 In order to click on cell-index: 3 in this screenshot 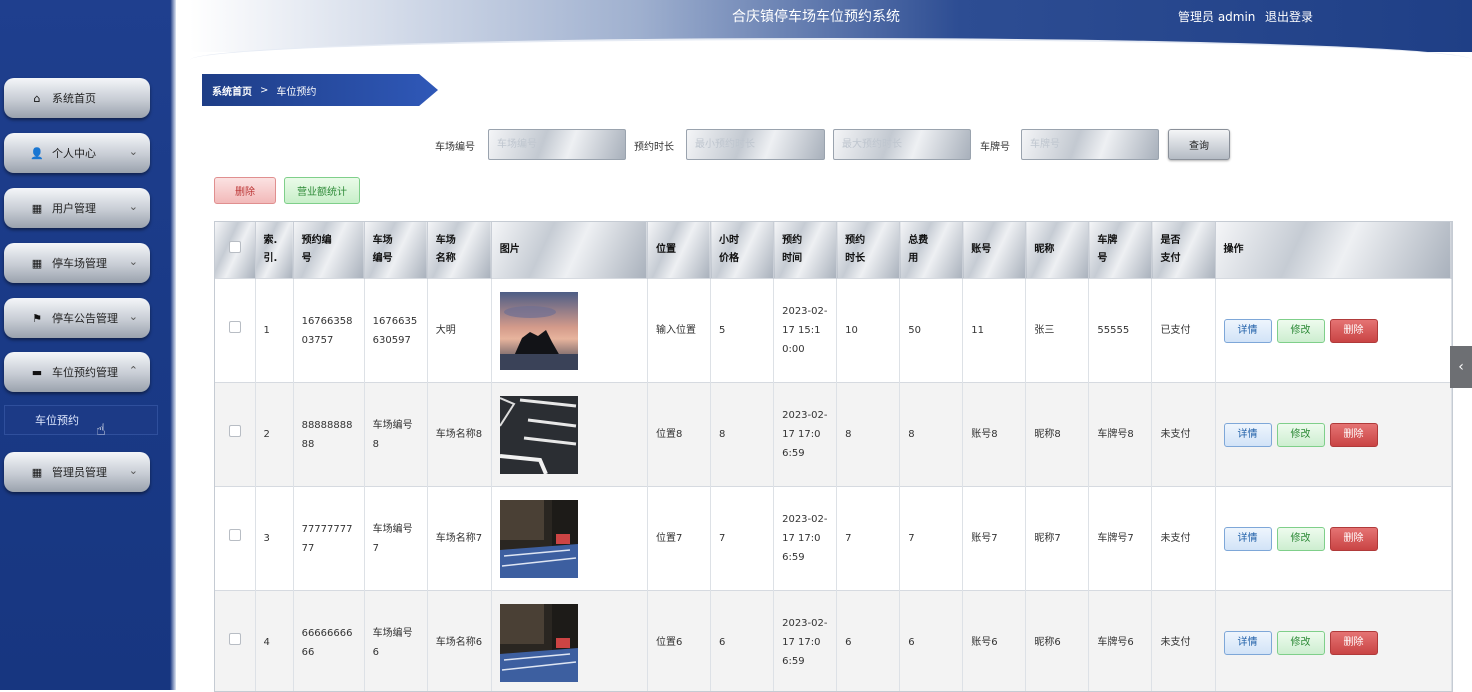, I will do `click(274, 539)`.